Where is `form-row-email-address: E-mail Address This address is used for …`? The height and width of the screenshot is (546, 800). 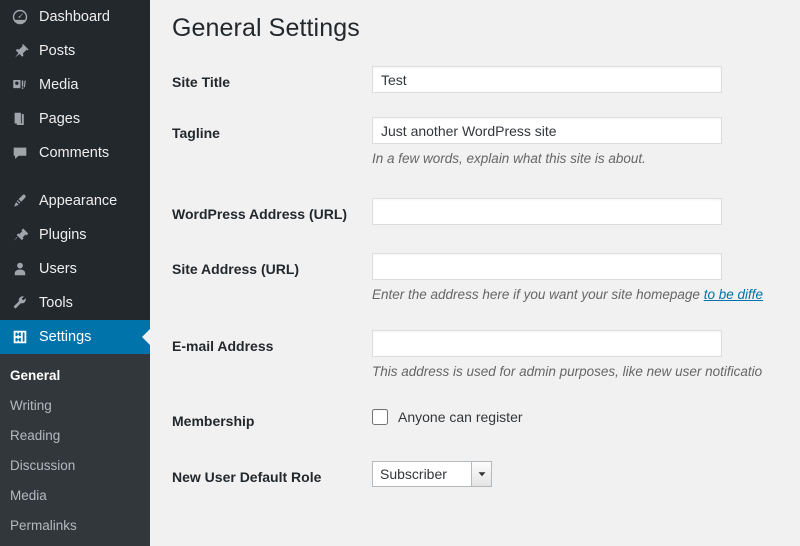 form-row-email-address: E-mail Address This address is used for … is located at coordinates (475, 342).